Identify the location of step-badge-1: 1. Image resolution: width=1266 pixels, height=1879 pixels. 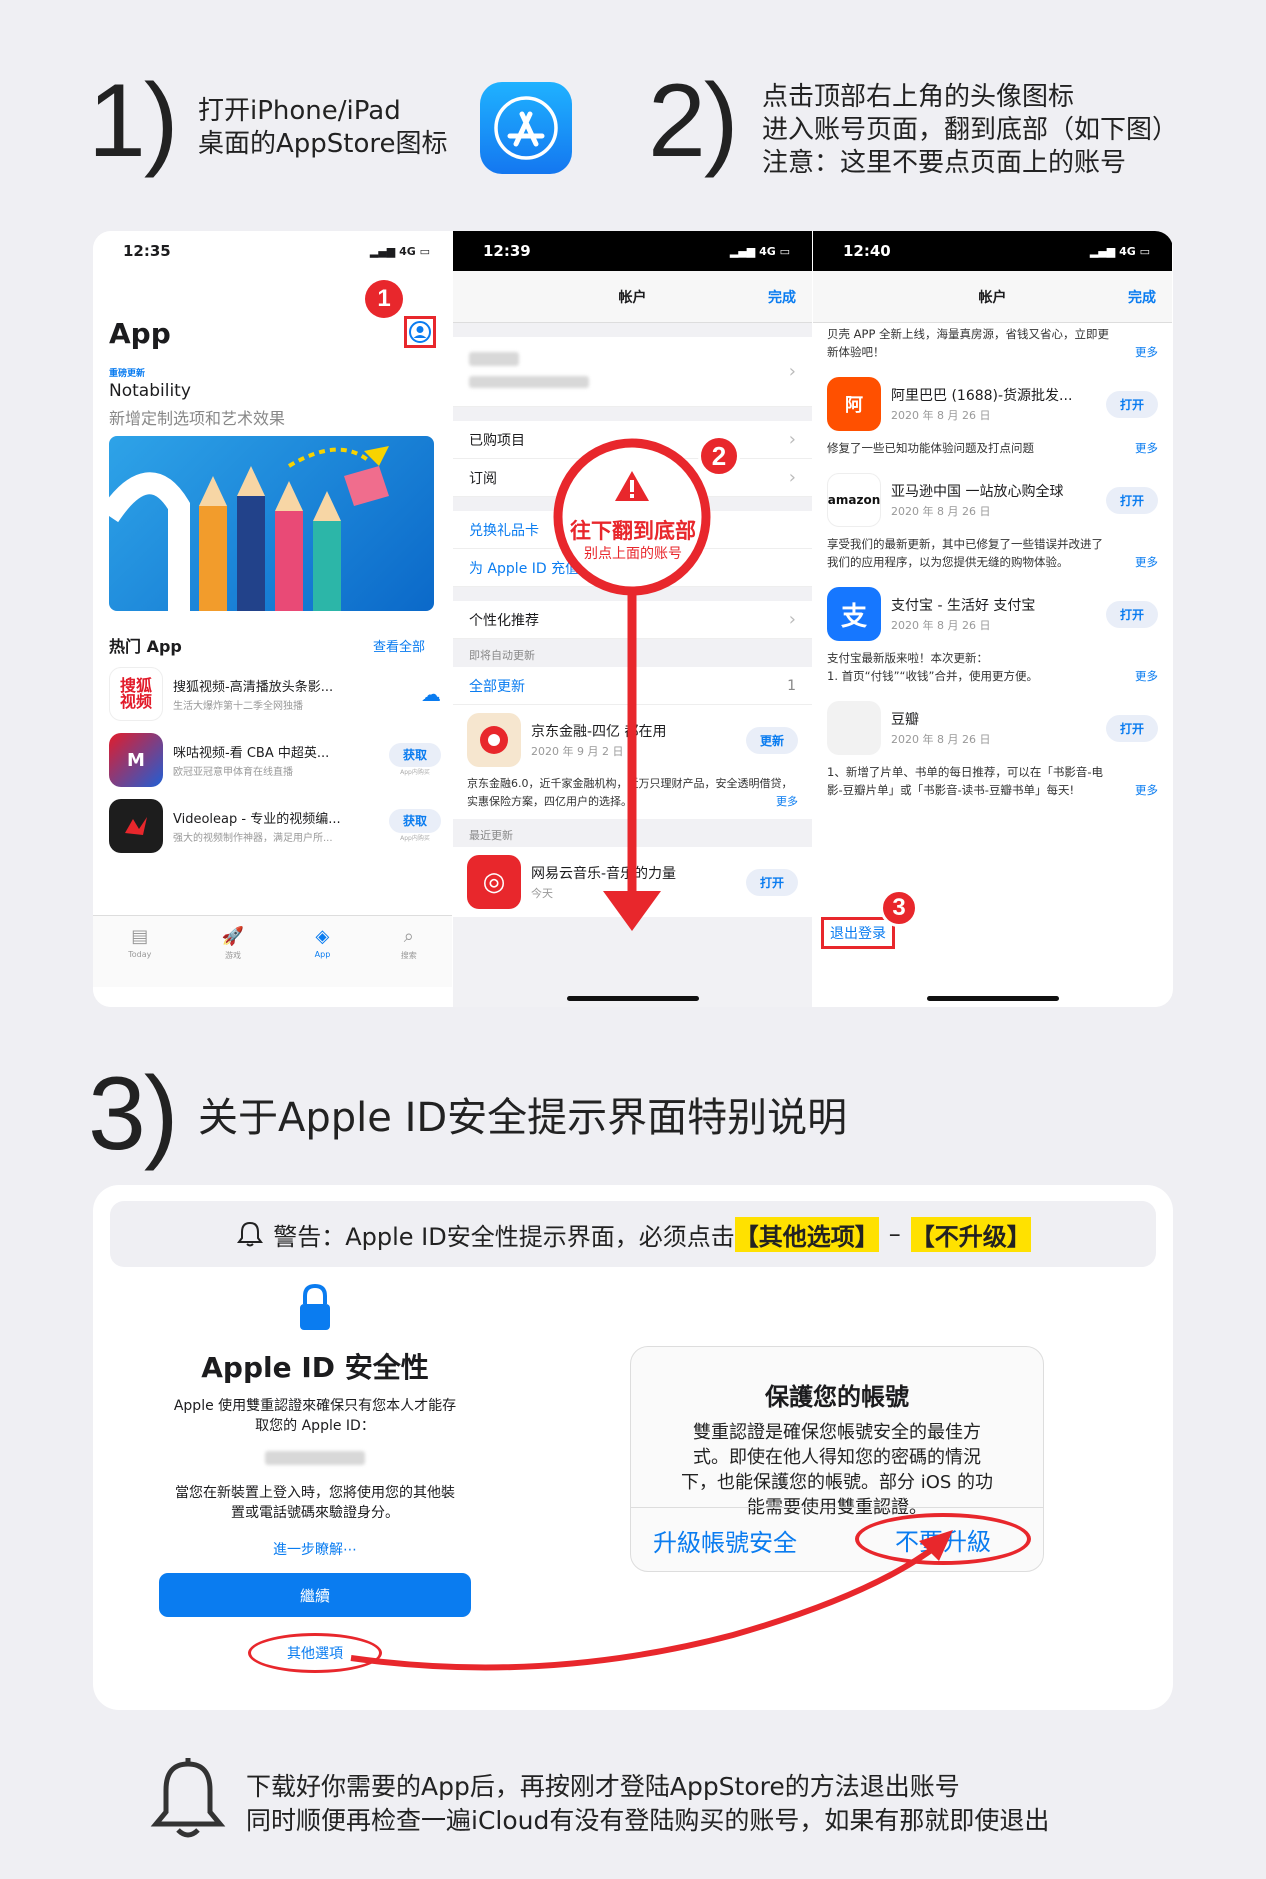
(384, 299).